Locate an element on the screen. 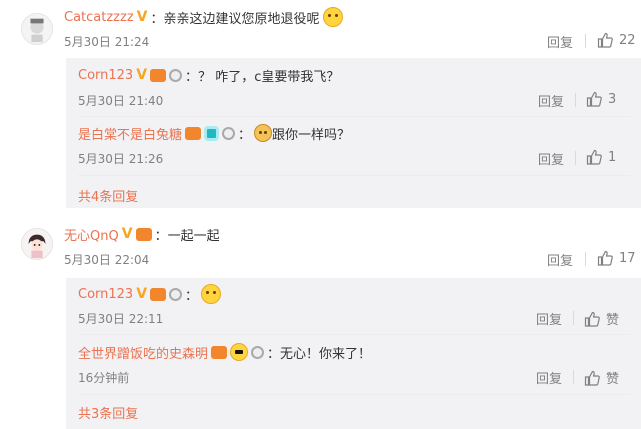 This screenshot has height=429, width=641. reply-header: Corn123 V ： ？ 咋了，c皇要带我飞？ is located at coordinates (209, 75).